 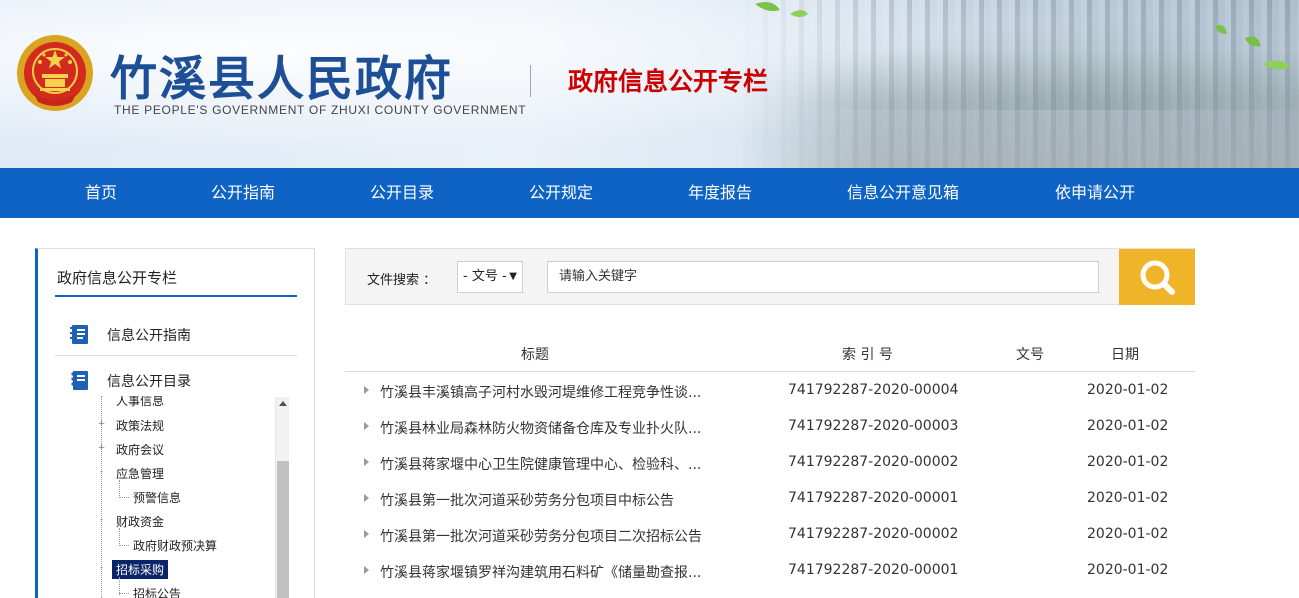 What do you see at coordinates (1030, 355) in the screenshot?
I see `column-header-doc-no: 文号` at bounding box center [1030, 355].